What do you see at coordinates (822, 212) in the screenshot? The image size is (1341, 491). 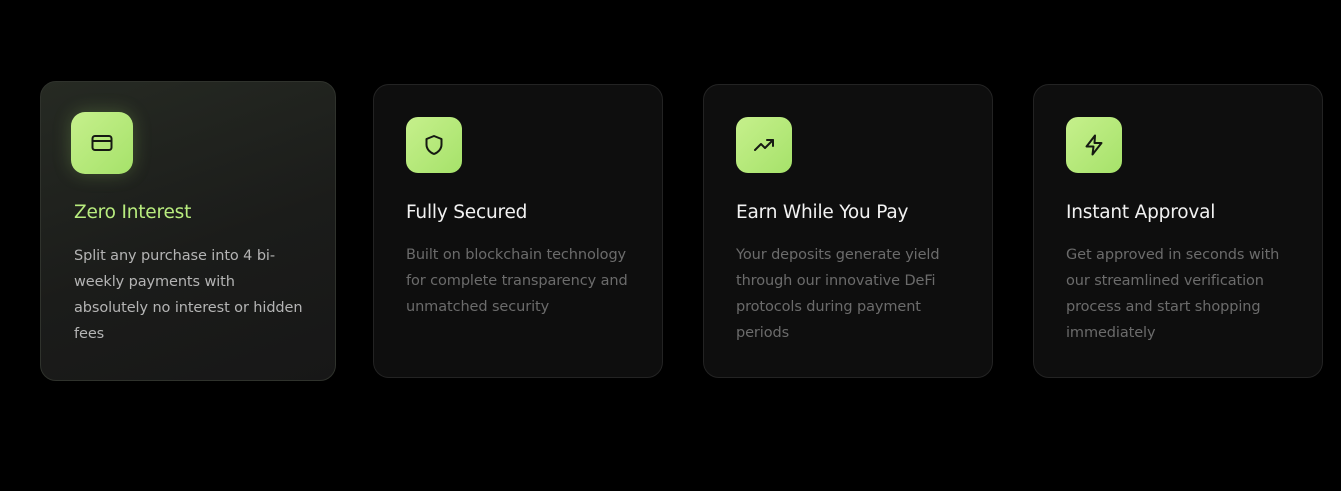 I see `feature-title: Earn While You Pay` at bounding box center [822, 212].